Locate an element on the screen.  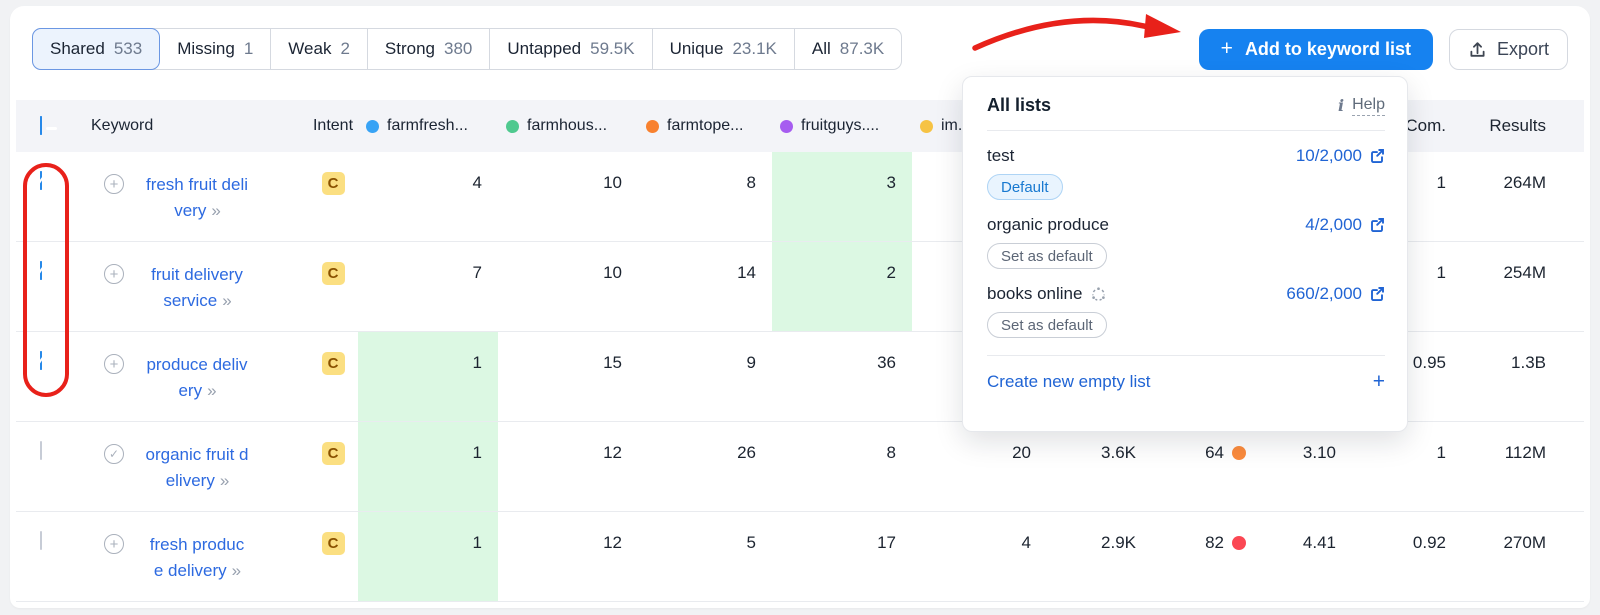
tab-all: All 87.3K is located at coordinates (848, 49).